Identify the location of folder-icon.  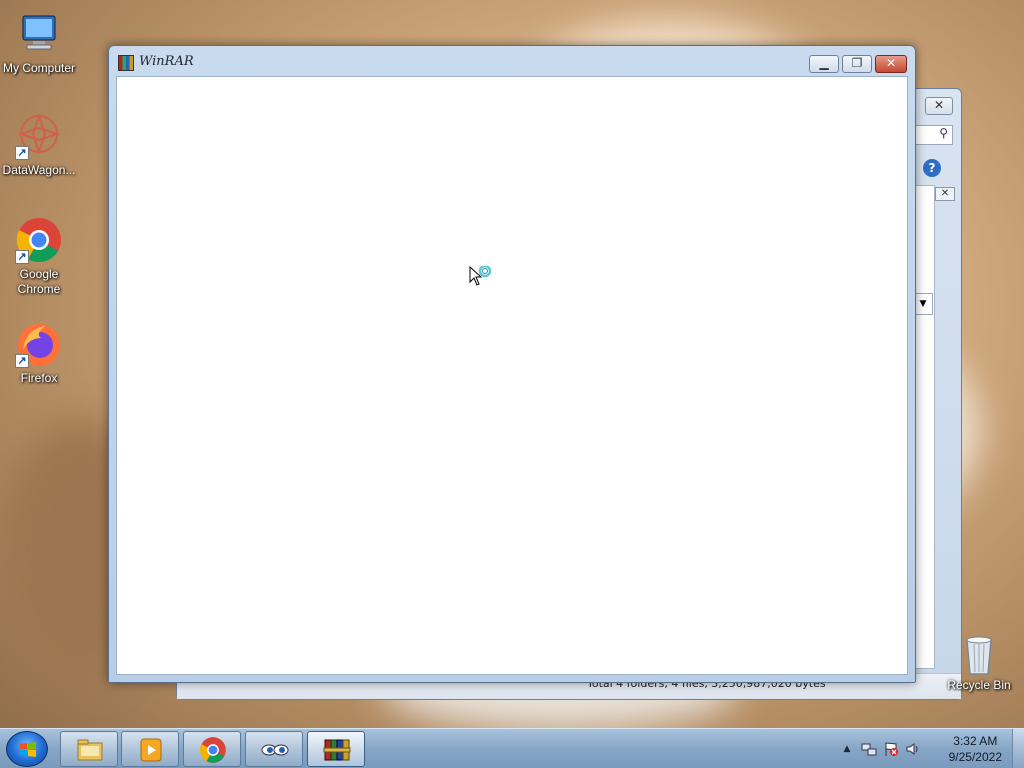
(90, 750).